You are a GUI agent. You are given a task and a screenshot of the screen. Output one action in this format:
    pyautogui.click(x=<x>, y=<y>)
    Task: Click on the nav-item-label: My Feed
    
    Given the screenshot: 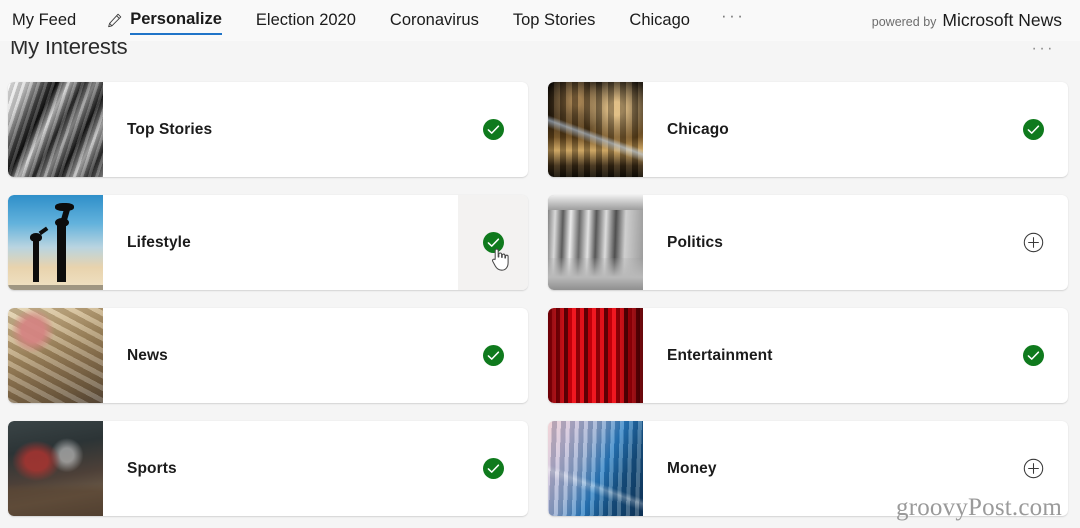 What is the action you would take?
    pyautogui.click(x=44, y=20)
    